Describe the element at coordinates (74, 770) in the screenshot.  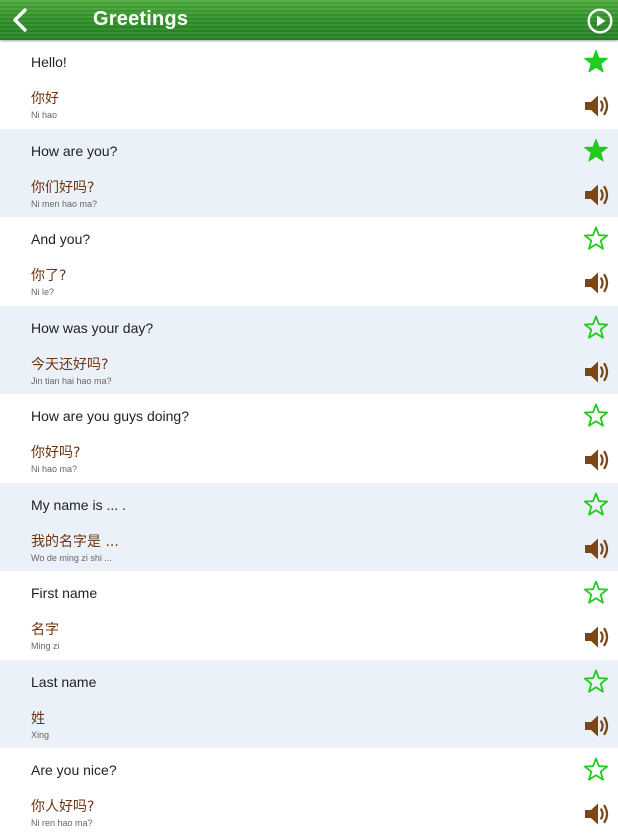
I see `english-phrase: Are you nice?` at that location.